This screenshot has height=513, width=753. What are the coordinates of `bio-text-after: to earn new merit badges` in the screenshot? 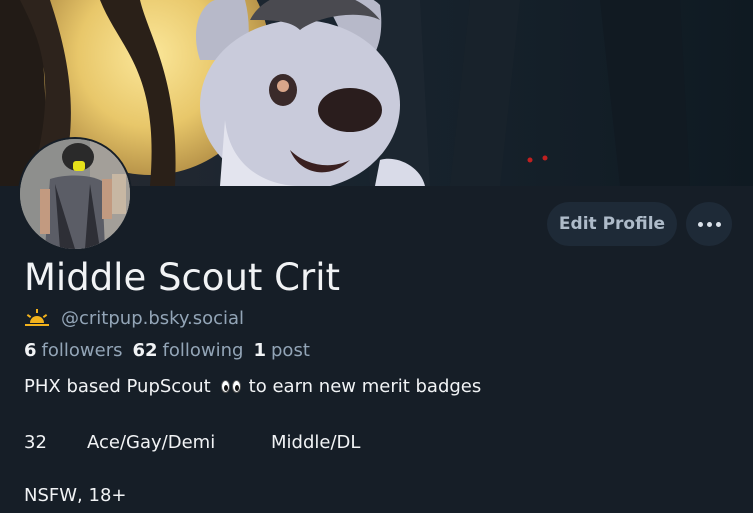 It's located at (365, 386).